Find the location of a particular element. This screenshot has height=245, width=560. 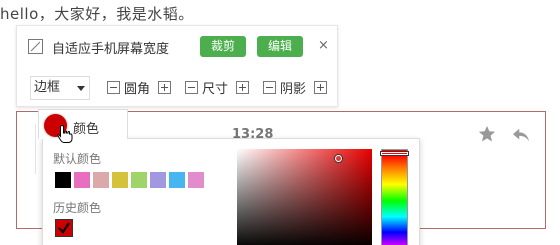

color-label: 颜色 is located at coordinates (86, 129).